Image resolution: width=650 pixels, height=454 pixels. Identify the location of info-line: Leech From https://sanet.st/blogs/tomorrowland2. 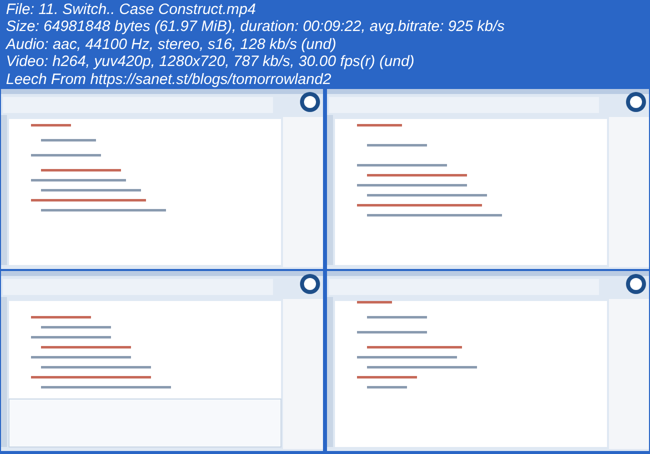
(169, 79).